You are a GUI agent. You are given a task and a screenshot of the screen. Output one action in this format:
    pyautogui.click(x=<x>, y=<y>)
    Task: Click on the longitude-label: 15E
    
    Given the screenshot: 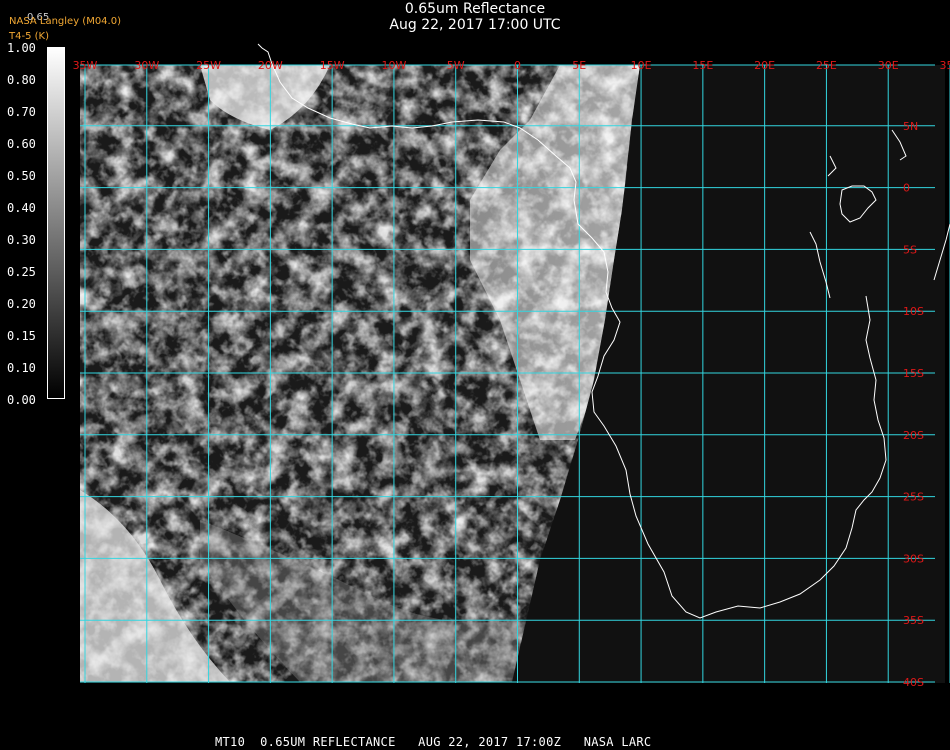 What is the action you would take?
    pyautogui.click(x=702, y=65)
    